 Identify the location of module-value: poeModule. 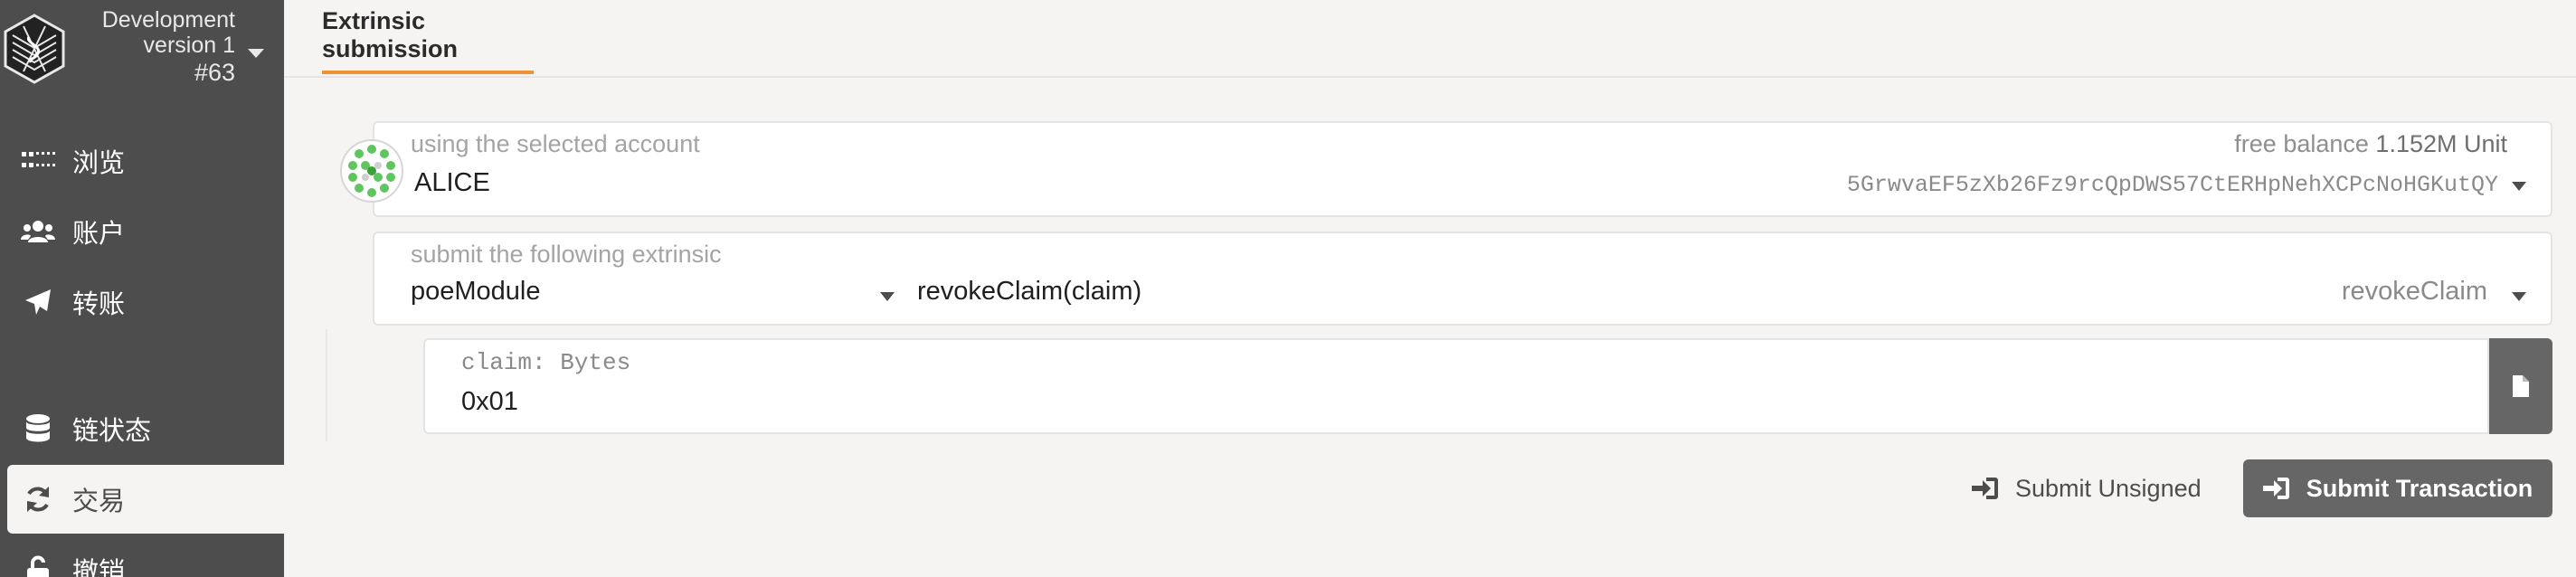
(476, 291).